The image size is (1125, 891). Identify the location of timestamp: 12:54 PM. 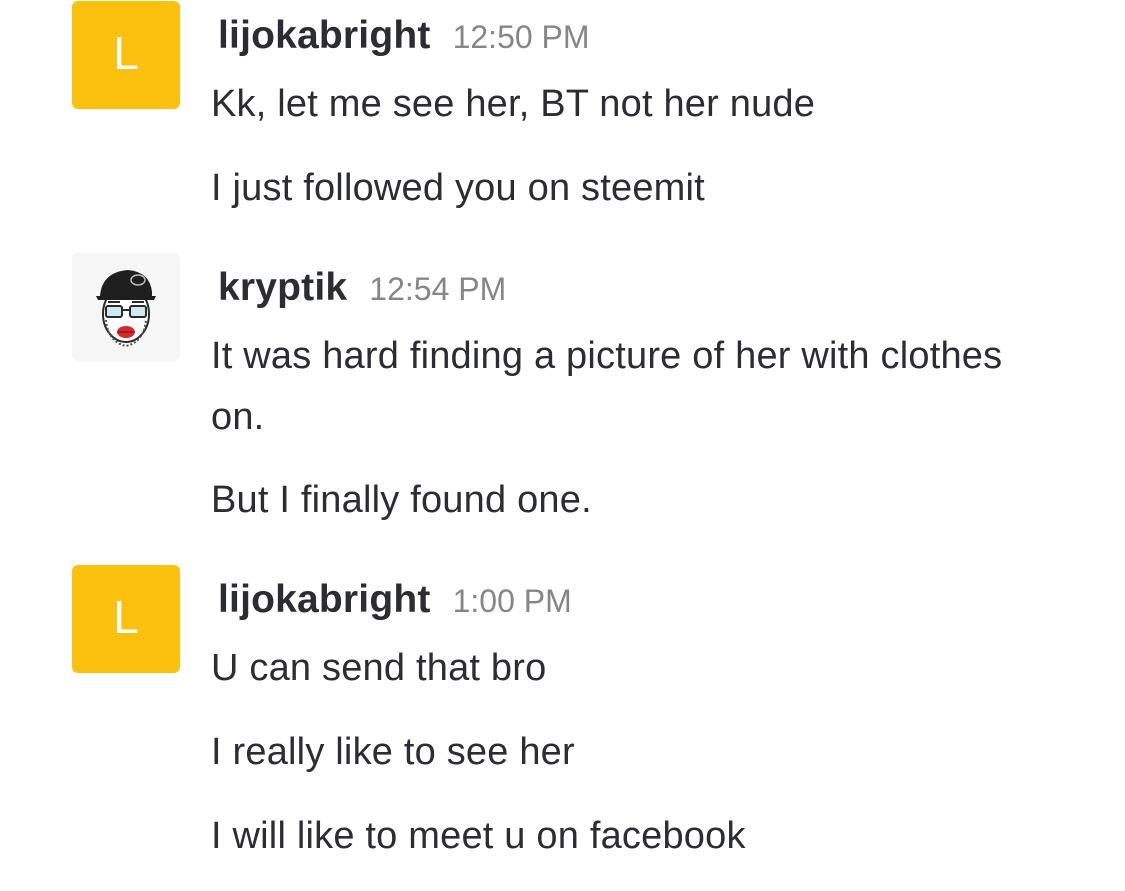
(437, 289).